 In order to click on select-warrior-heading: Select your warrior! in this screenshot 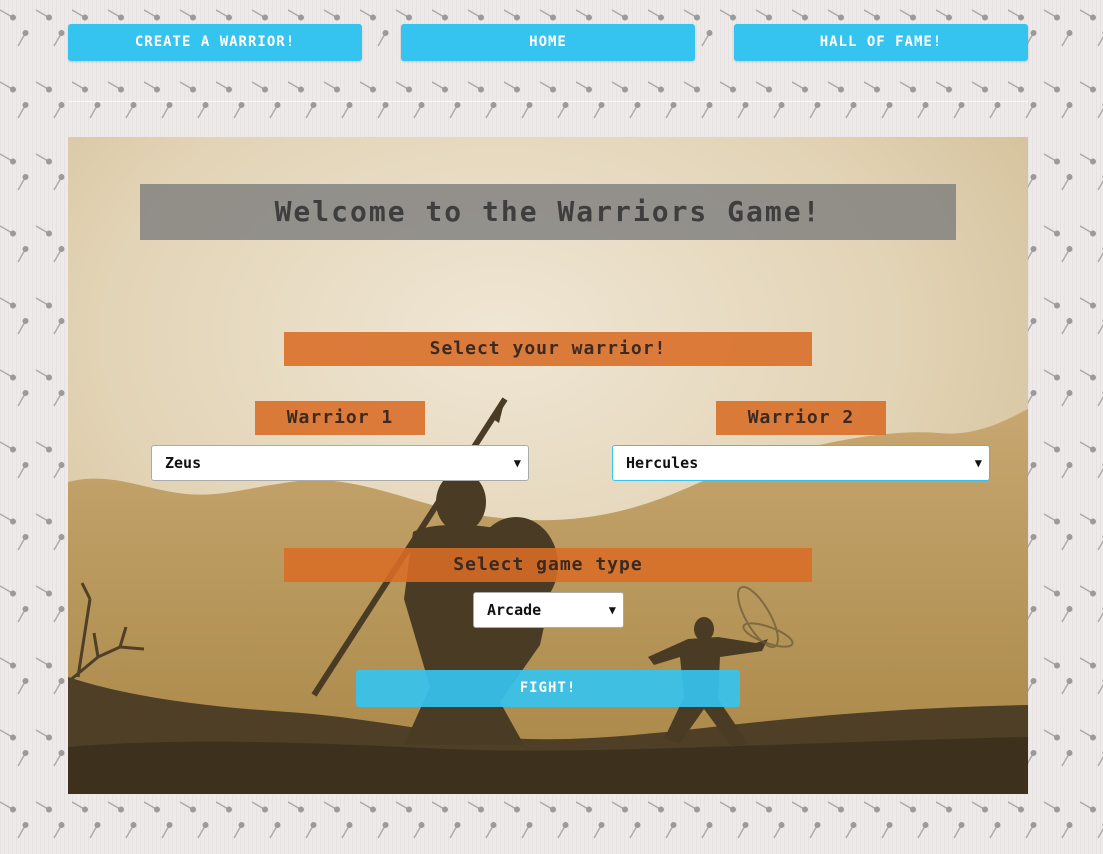, I will do `click(548, 349)`.